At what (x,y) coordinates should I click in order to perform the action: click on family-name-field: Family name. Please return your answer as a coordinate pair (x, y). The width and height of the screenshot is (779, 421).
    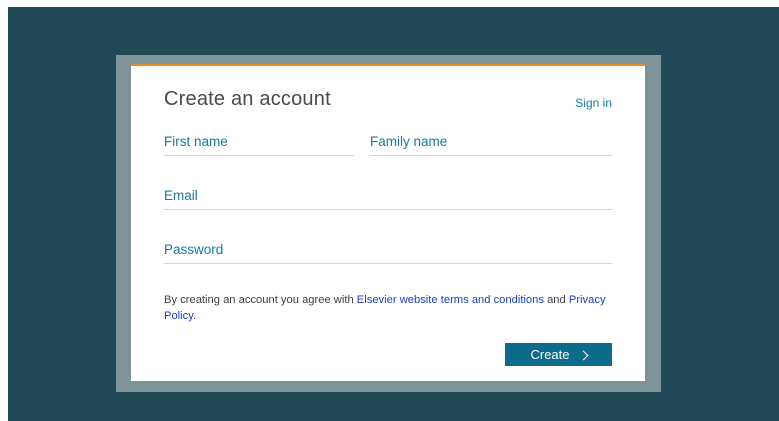
    Looking at the image, I should click on (491, 145).